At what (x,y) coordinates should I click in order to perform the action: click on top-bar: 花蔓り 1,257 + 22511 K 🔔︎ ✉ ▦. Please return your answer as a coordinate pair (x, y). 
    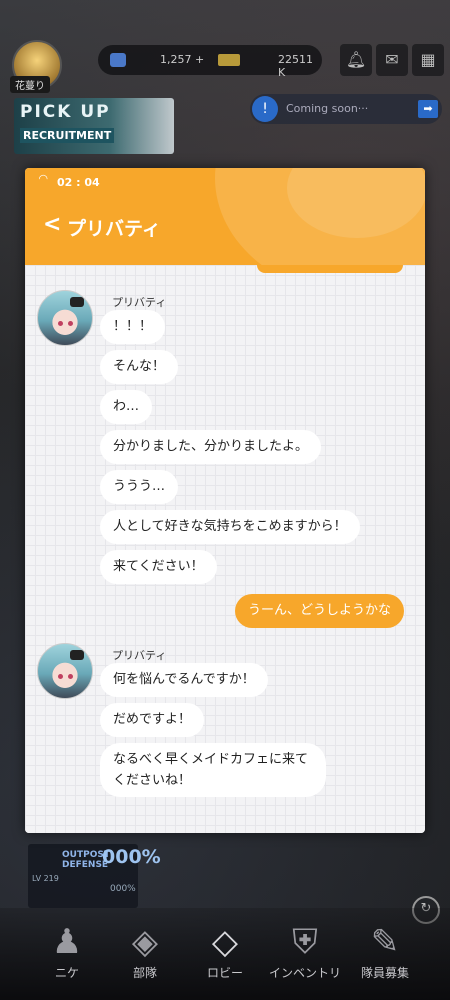
    Looking at the image, I should click on (225, 66).